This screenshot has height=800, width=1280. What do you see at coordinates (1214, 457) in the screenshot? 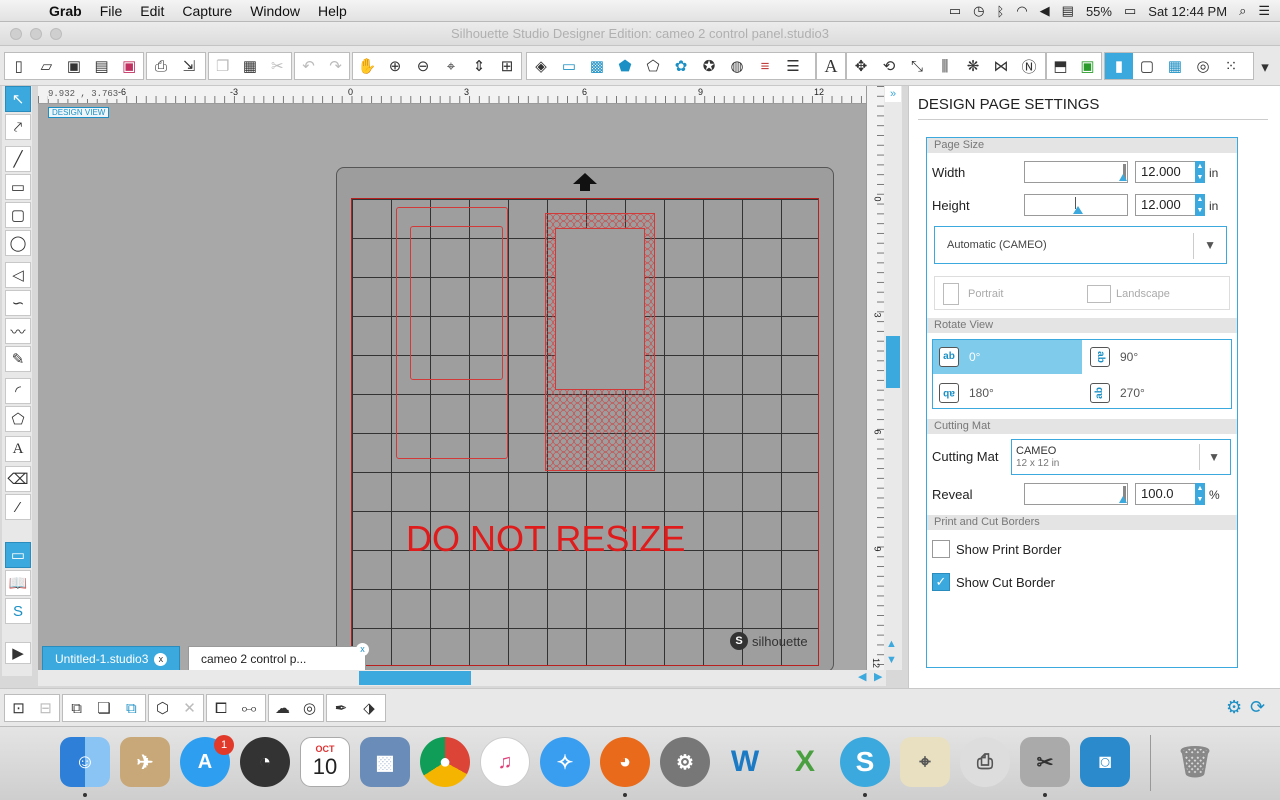
I see `chevron-down-icon: ▼` at bounding box center [1214, 457].